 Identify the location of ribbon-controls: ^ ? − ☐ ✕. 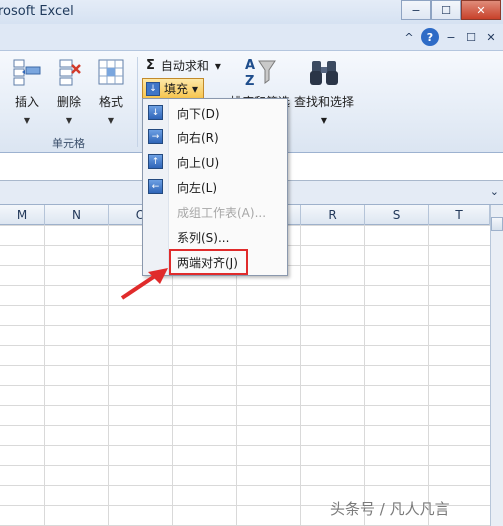
(450, 37).